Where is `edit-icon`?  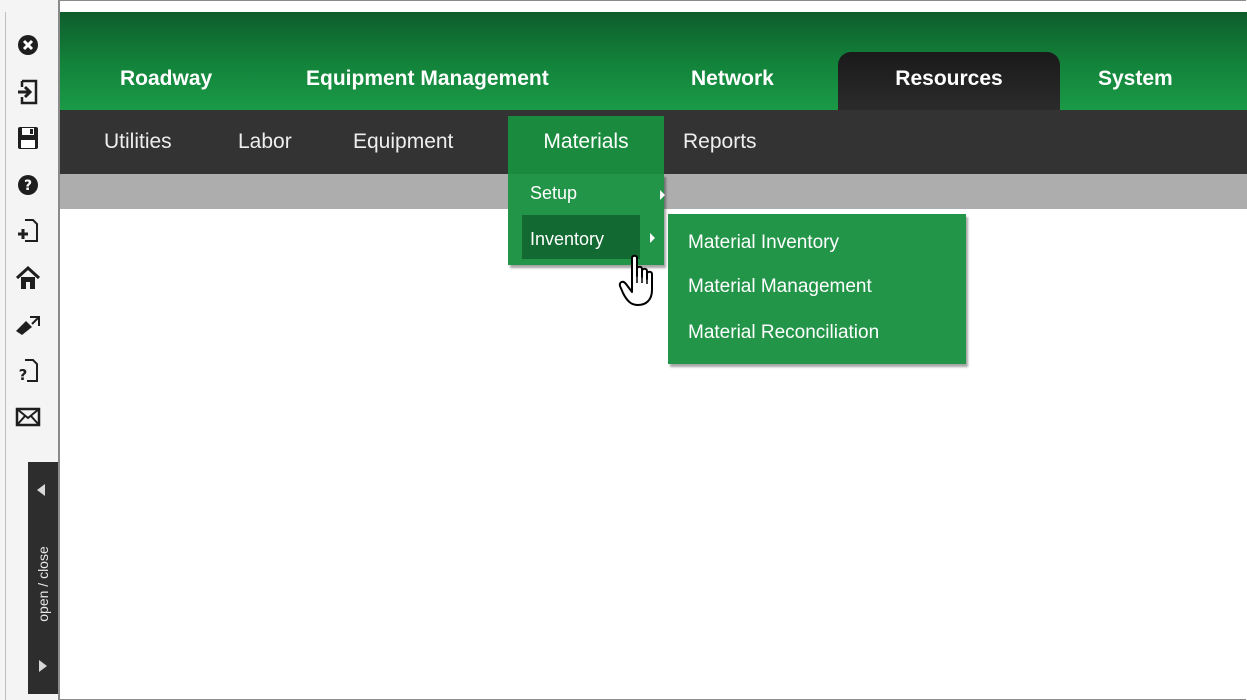 edit-icon is located at coordinates (28, 324).